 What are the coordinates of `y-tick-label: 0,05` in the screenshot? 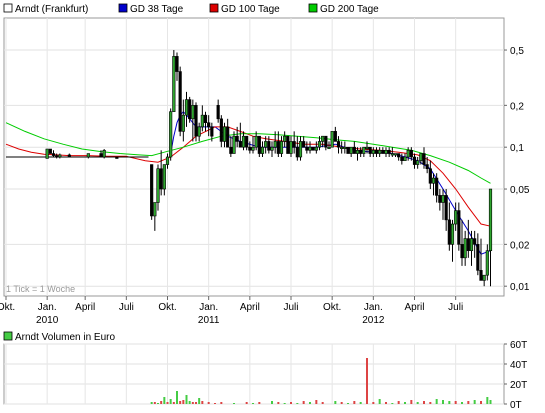 It's located at (520, 190).